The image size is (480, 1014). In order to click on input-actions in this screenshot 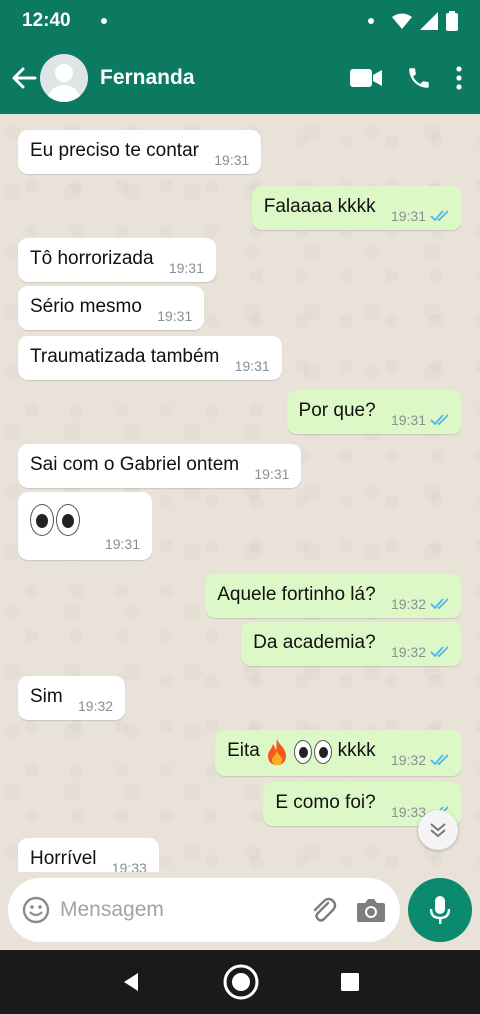, I will do `click(347, 910)`.